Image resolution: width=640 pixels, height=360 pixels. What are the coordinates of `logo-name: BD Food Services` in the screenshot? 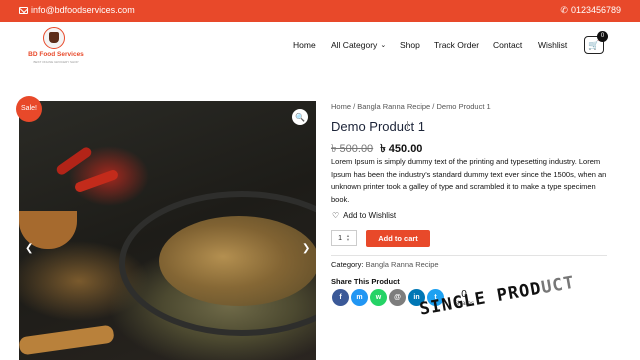 It's located at (56, 54).